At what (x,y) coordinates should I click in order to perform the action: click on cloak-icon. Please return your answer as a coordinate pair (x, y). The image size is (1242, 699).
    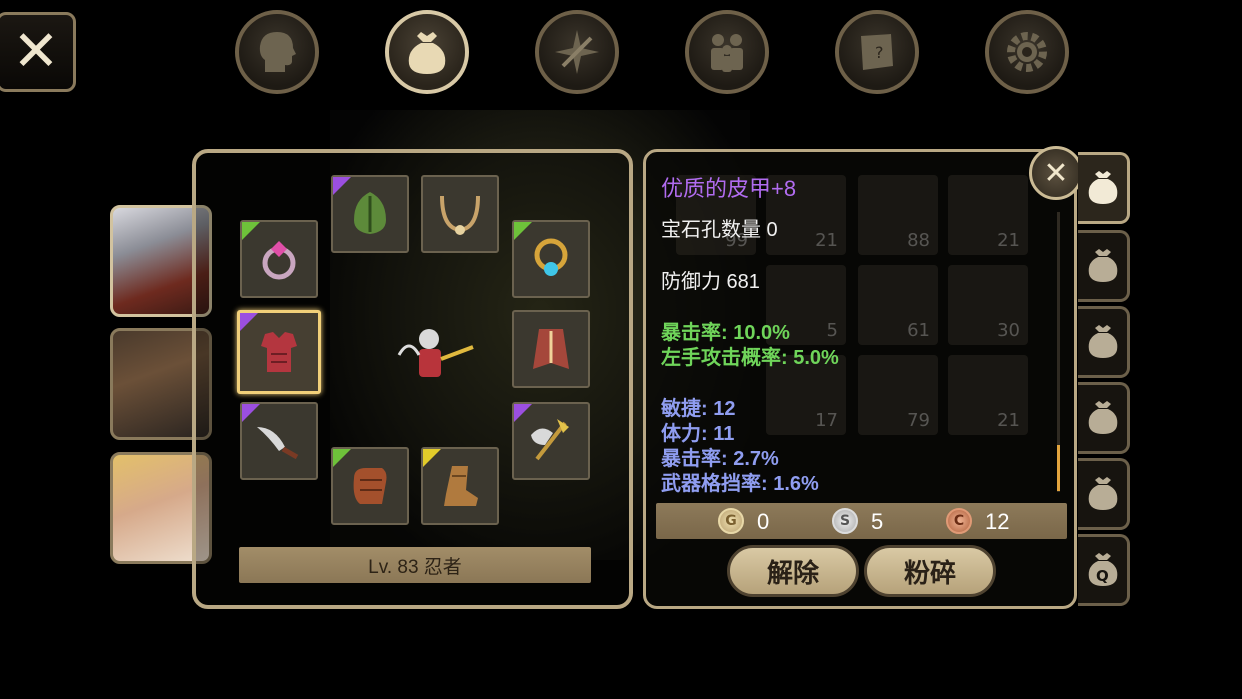
    Looking at the image, I should click on (551, 349).